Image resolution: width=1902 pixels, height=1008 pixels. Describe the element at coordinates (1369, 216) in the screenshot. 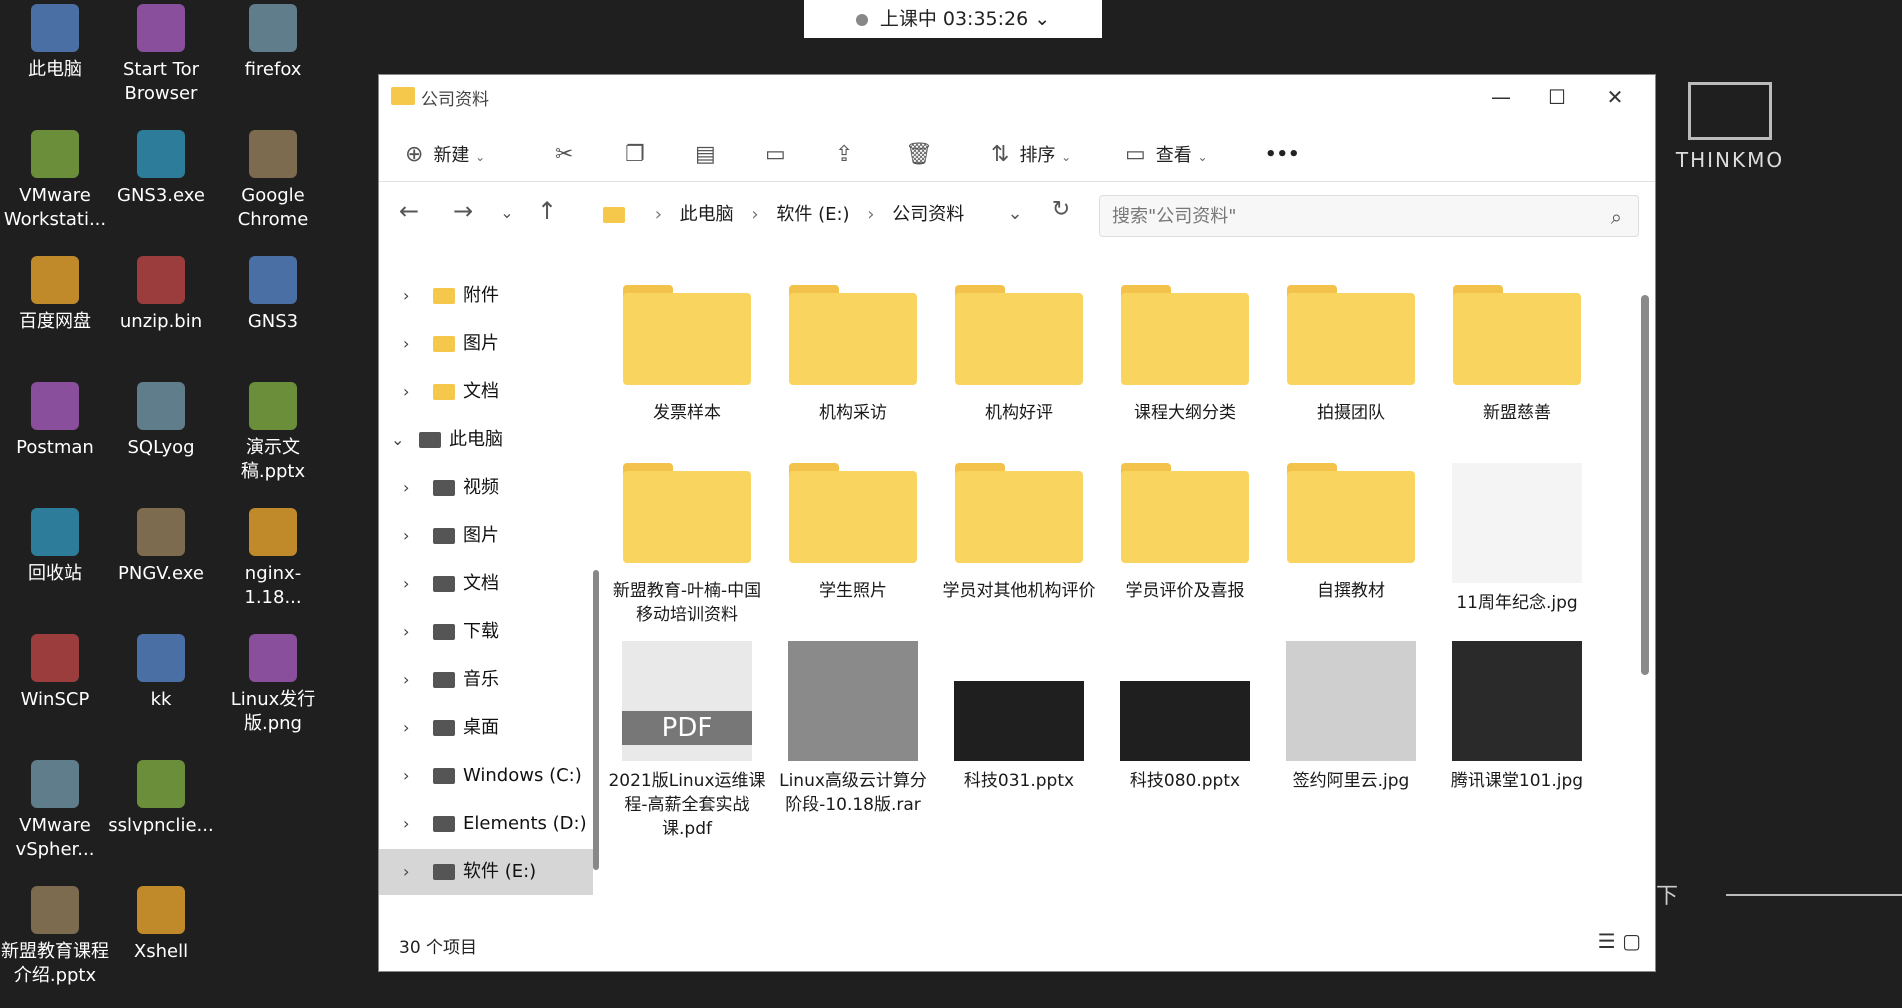

I see `search-input: 搜索"公司资料" ⌕` at that location.